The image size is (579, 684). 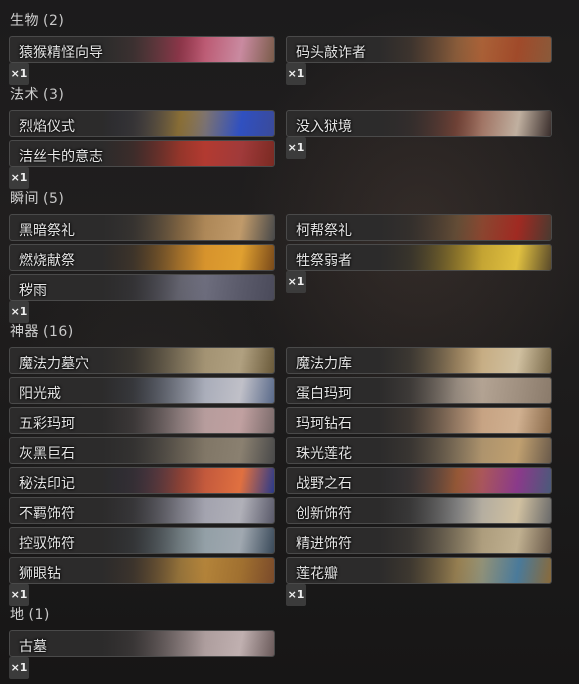 What do you see at coordinates (17, 615) in the screenshot?
I see `section-title-text: 地` at bounding box center [17, 615].